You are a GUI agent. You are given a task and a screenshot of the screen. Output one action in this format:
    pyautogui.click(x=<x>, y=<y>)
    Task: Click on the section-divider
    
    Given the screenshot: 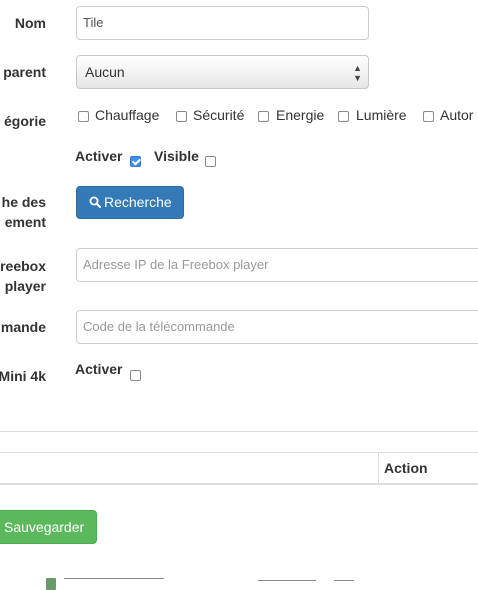 What is the action you would take?
    pyautogui.click(x=239, y=431)
    